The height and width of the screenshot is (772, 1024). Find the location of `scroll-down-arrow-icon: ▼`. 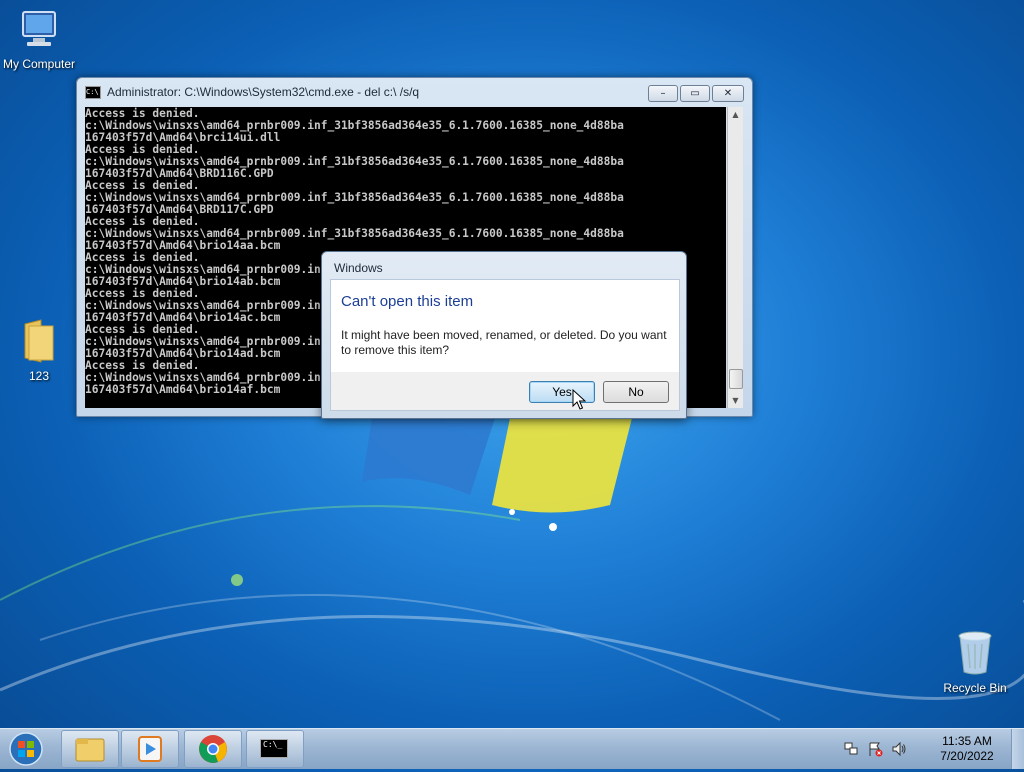

scroll-down-arrow-icon: ▼ is located at coordinates (735, 400).